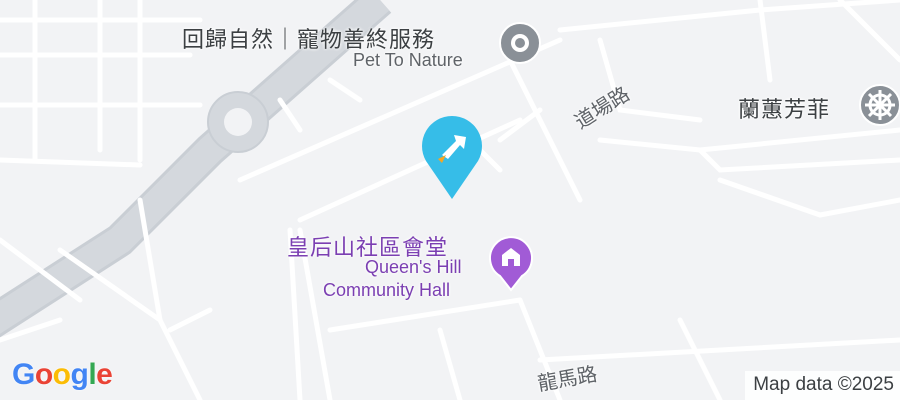  Describe the element at coordinates (79, 374) in the screenshot. I see `logo-letter: g` at that location.